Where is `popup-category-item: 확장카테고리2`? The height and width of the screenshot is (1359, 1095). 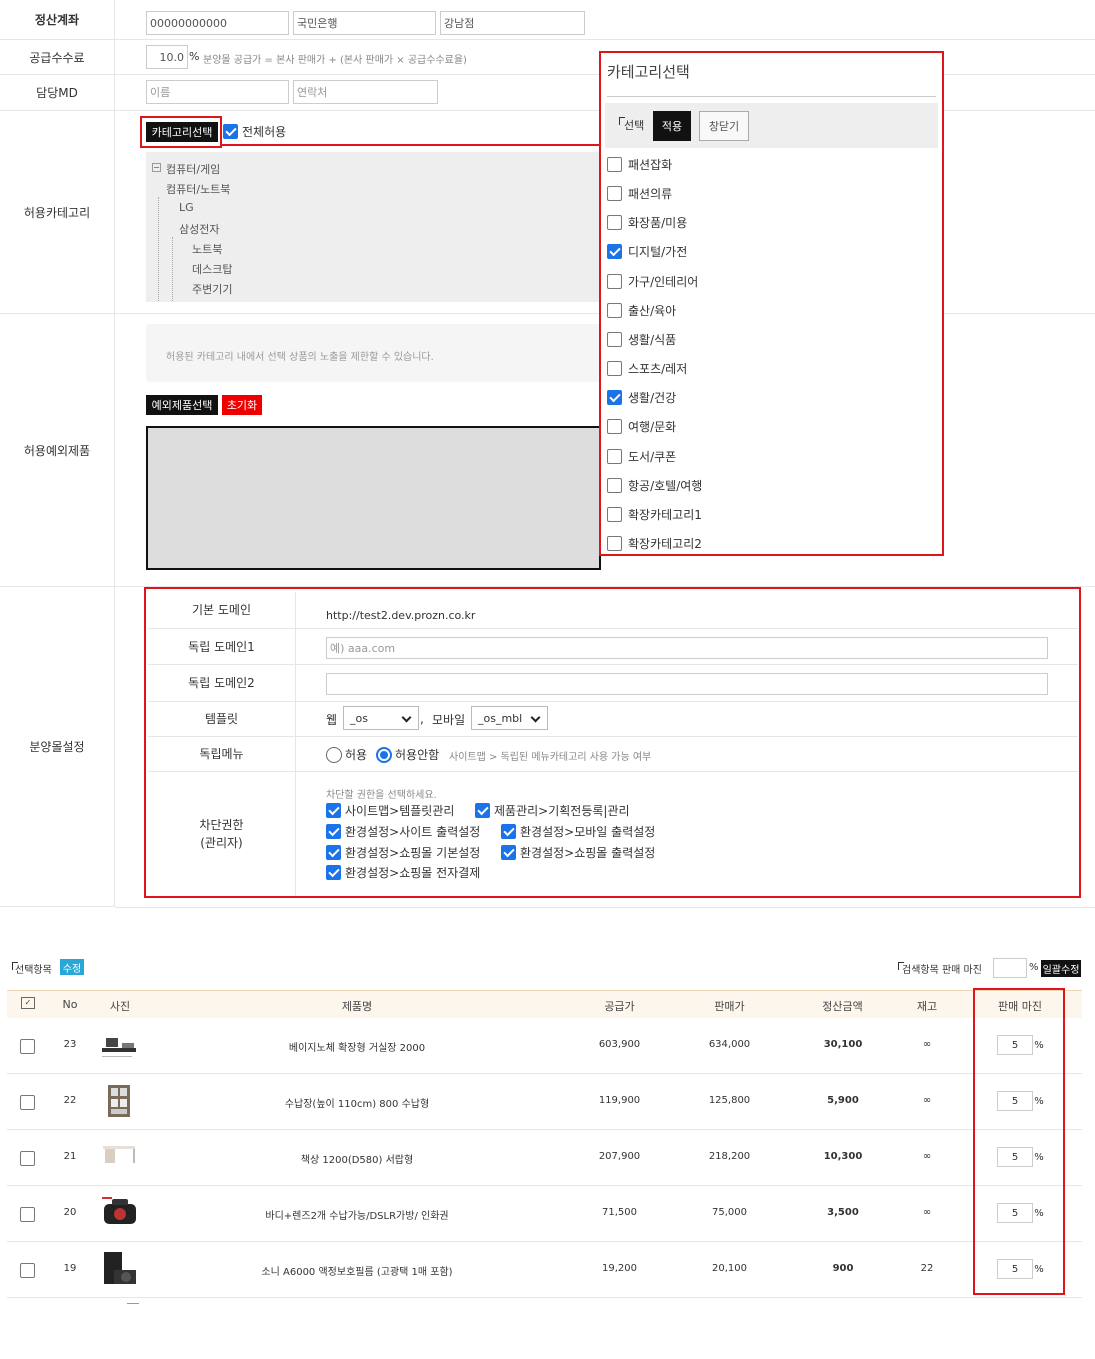 popup-category-item: 확장카테고리2 is located at coordinates (654, 543).